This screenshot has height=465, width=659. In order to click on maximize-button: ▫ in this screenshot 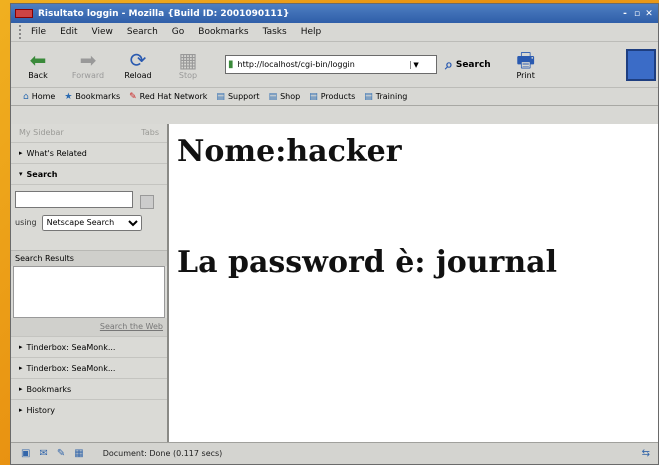, I will do `click(637, 14)`.